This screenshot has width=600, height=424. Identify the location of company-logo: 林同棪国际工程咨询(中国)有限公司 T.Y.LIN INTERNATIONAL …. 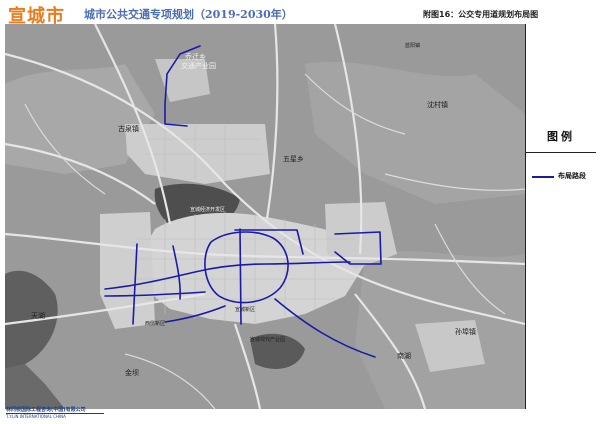
(56, 415).